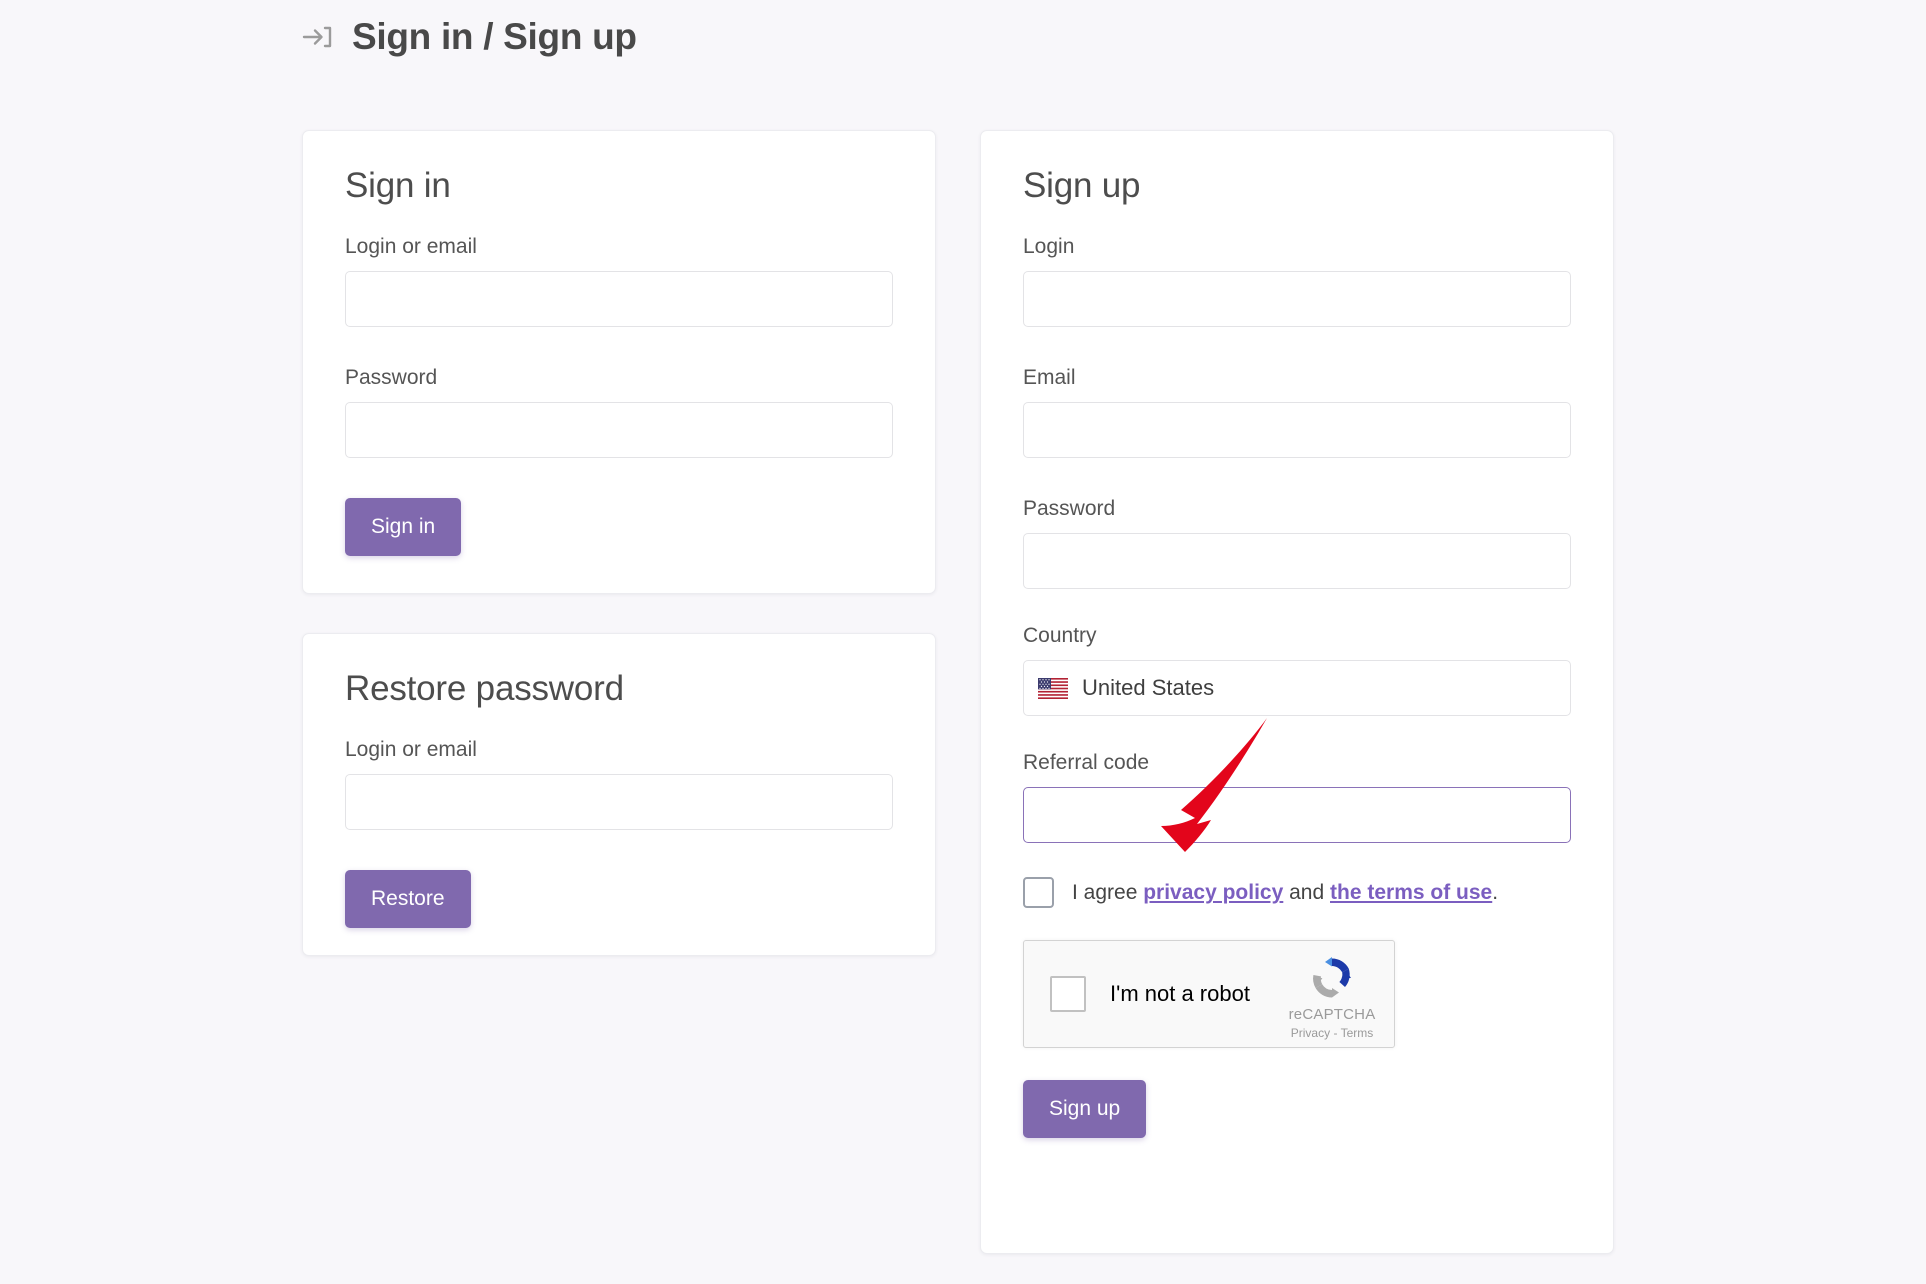 This screenshot has width=1926, height=1284. I want to click on recaptcha-checkbox, so click(1068, 994).